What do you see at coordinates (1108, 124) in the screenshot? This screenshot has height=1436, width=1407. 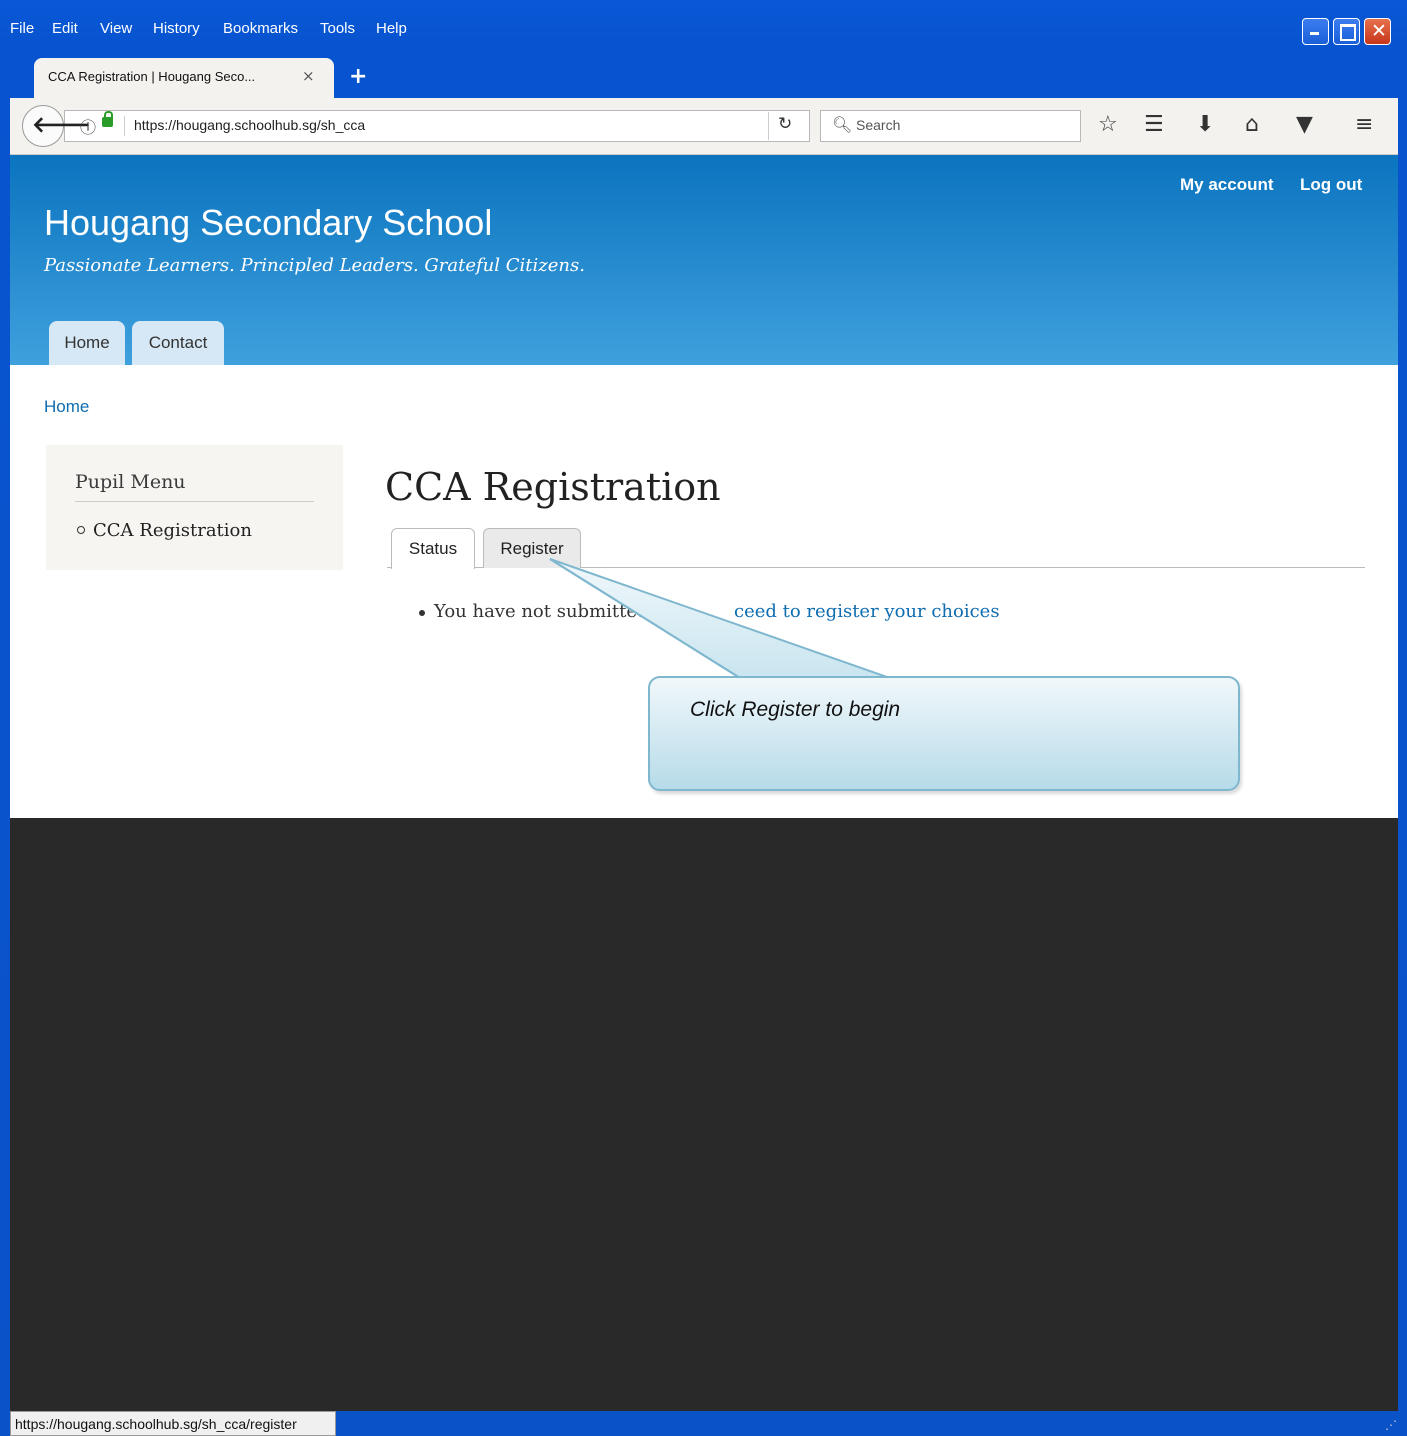 I see `bookmark-star-icon: ☆` at bounding box center [1108, 124].